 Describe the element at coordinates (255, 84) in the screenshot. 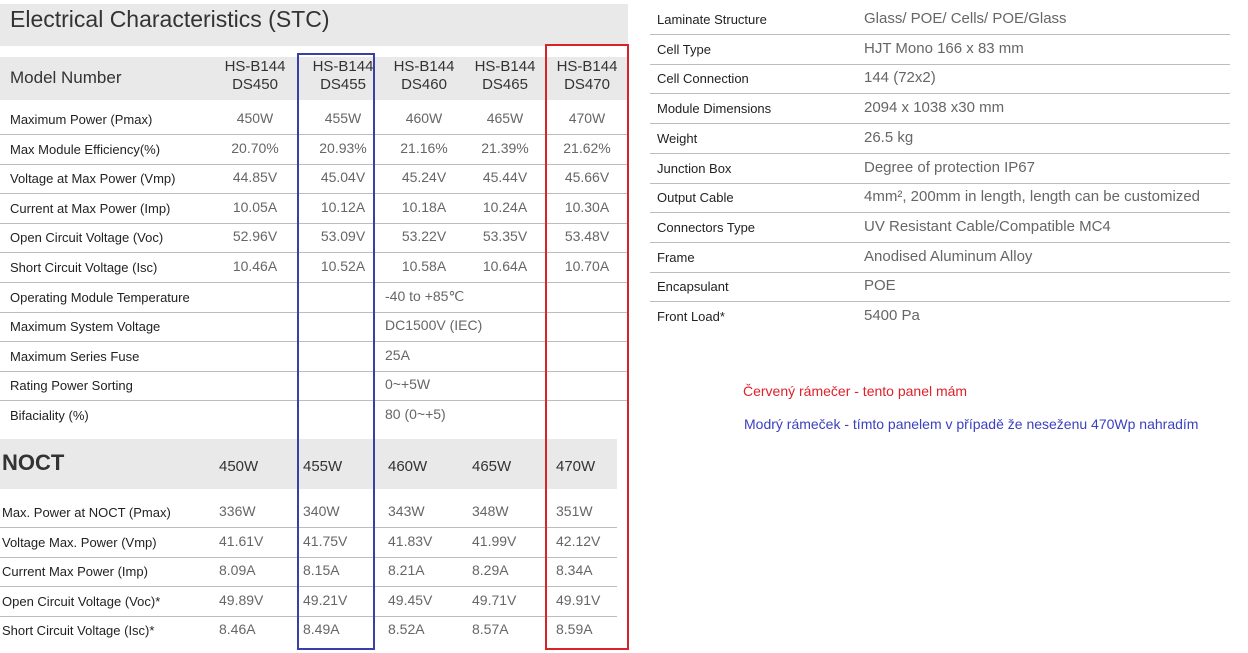

I see `model-line2: DS450` at that location.